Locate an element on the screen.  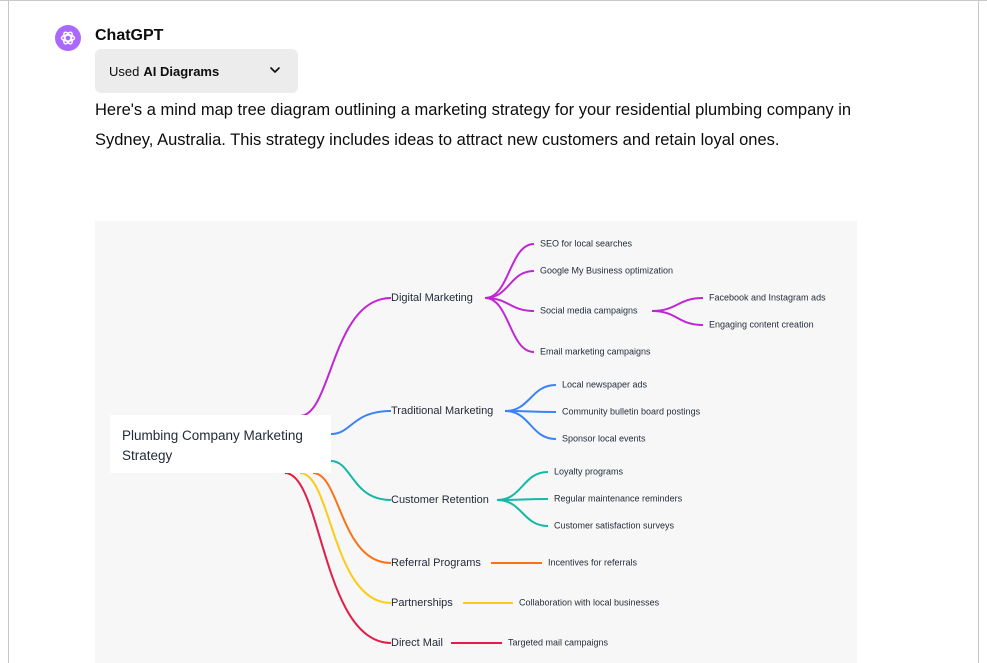
mind-map-branch-label: Direct Mail is located at coordinates (417, 643).